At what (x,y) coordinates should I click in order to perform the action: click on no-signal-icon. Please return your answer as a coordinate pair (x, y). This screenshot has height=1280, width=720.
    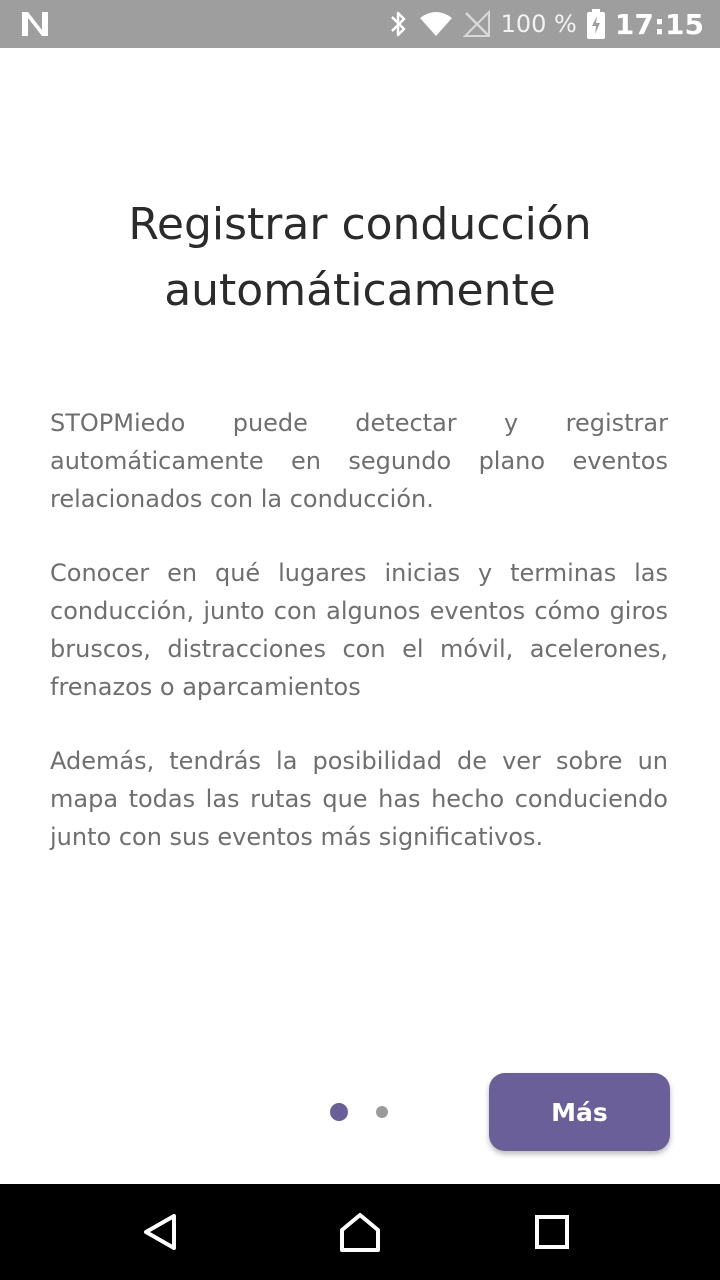
    Looking at the image, I should click on (476, 24).